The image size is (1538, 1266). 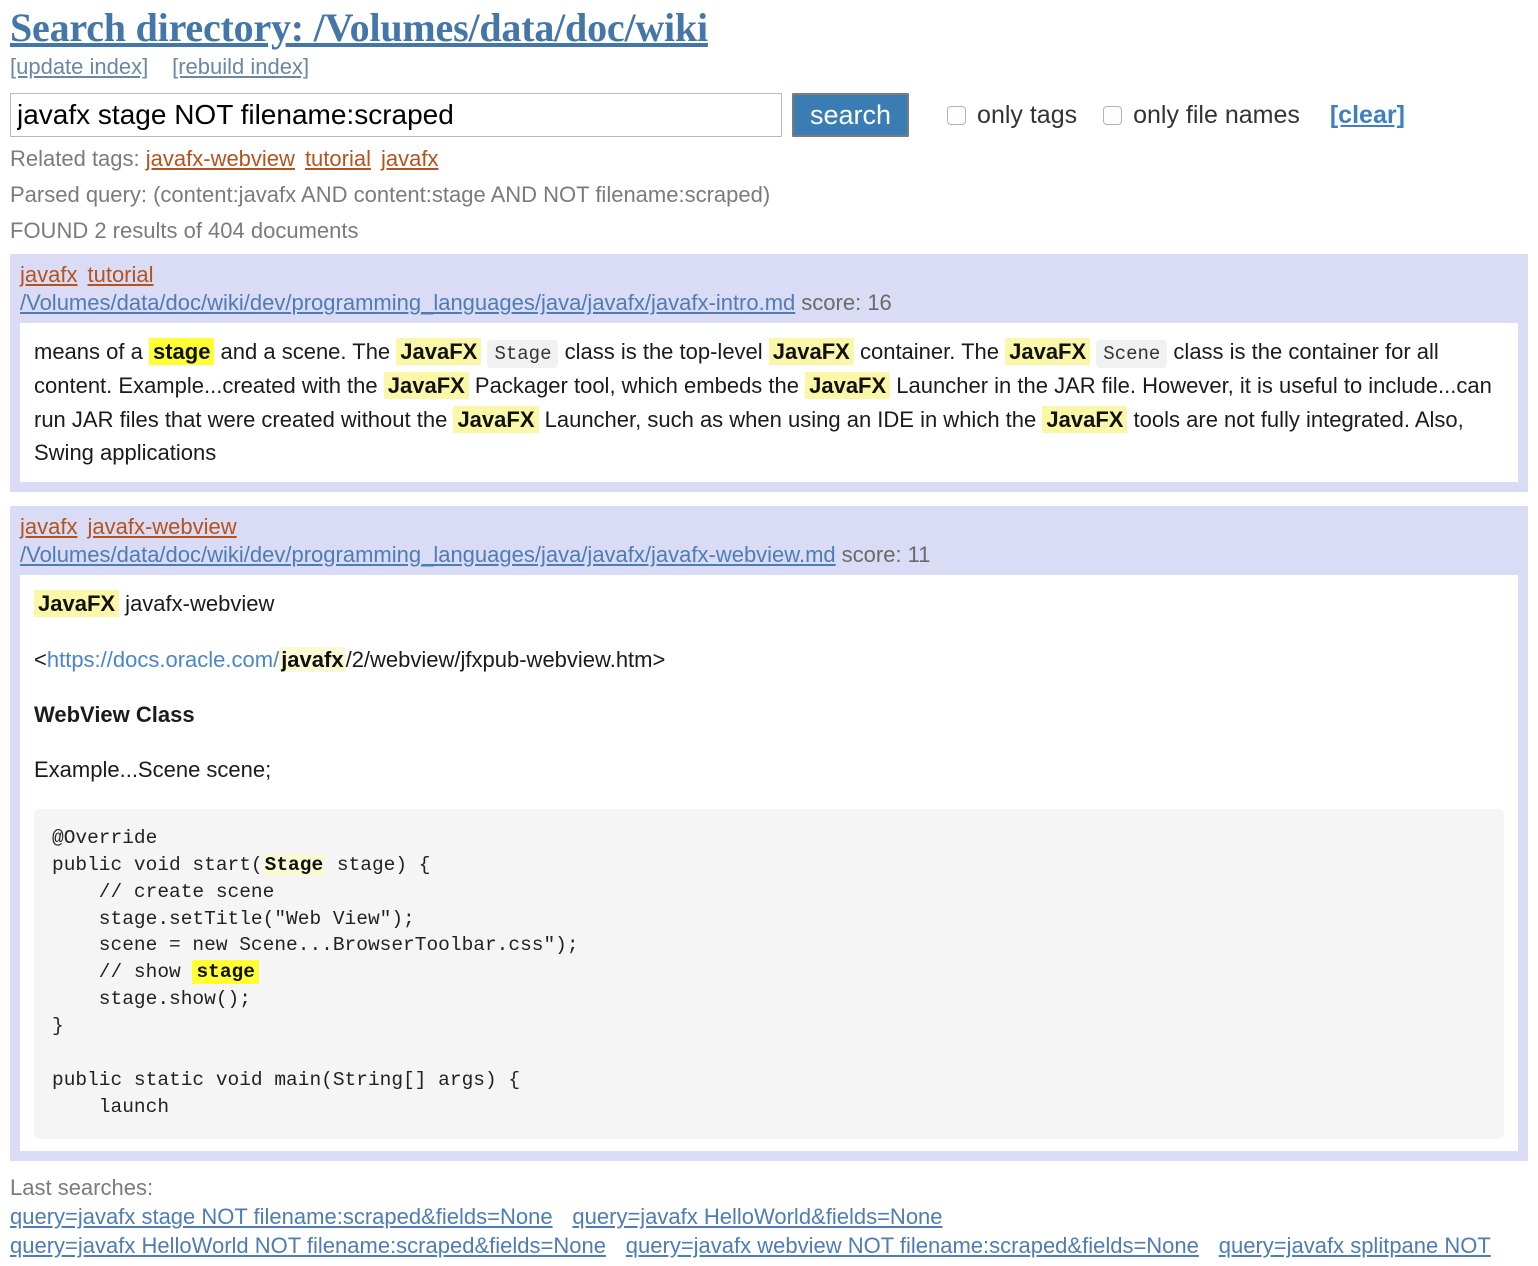 What do you see at coordinates (1027, 114) in the screenshot?
I see `only-tags-label: only tags` at bounding box center [1027, 114].